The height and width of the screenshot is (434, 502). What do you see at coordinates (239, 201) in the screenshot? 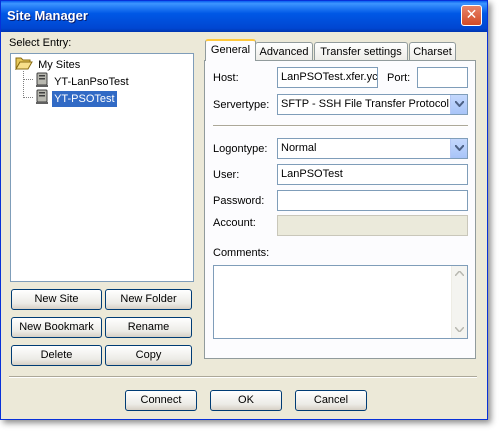
I see `password-label: Password:` at bounding box center [239, 201].